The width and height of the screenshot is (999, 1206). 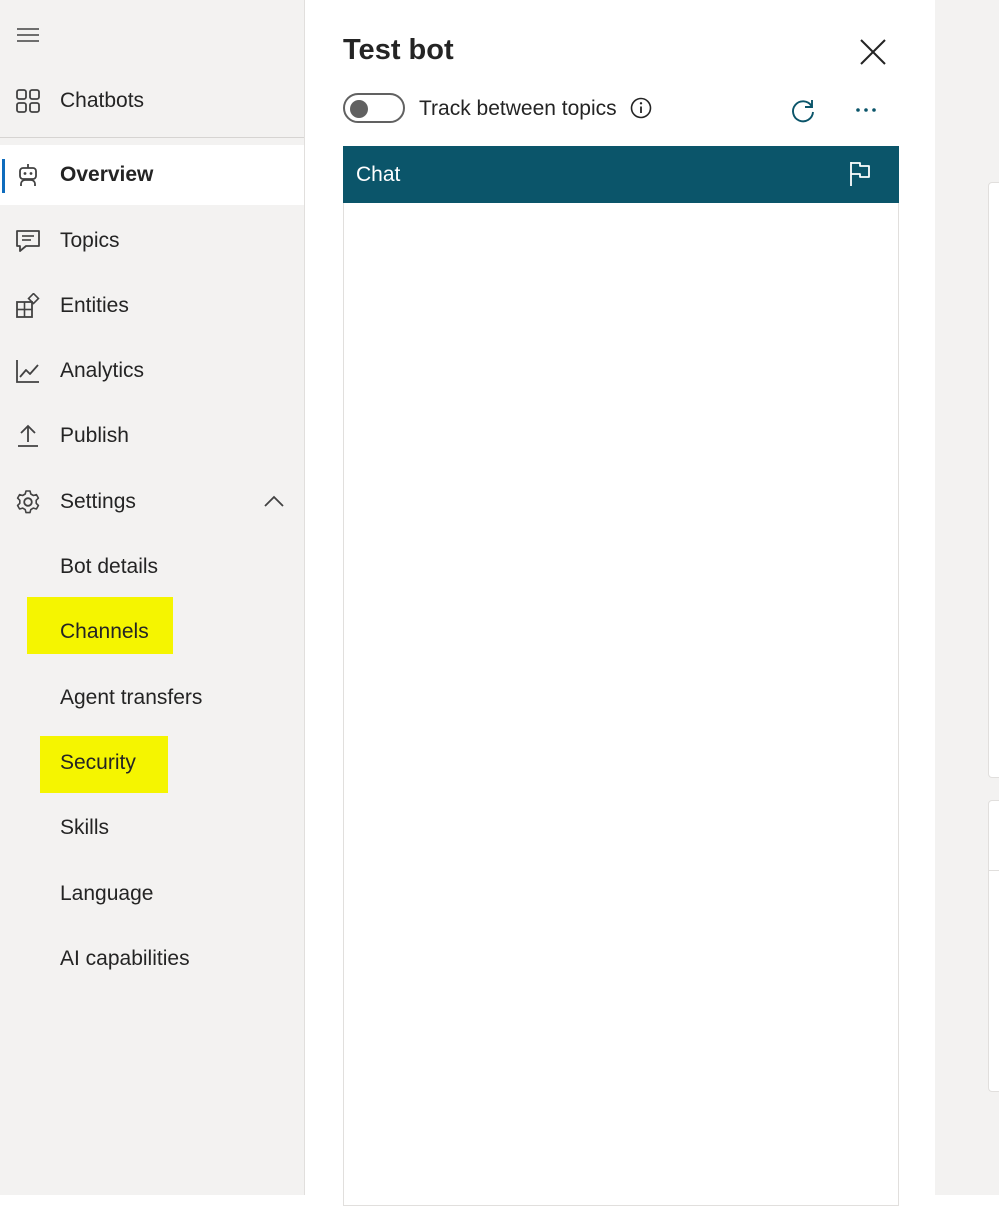 What do you see at coordinates (152, 436) in the screenshot?
I see `sidebar-item-publish: Publish` at bounding box center [152, 436].